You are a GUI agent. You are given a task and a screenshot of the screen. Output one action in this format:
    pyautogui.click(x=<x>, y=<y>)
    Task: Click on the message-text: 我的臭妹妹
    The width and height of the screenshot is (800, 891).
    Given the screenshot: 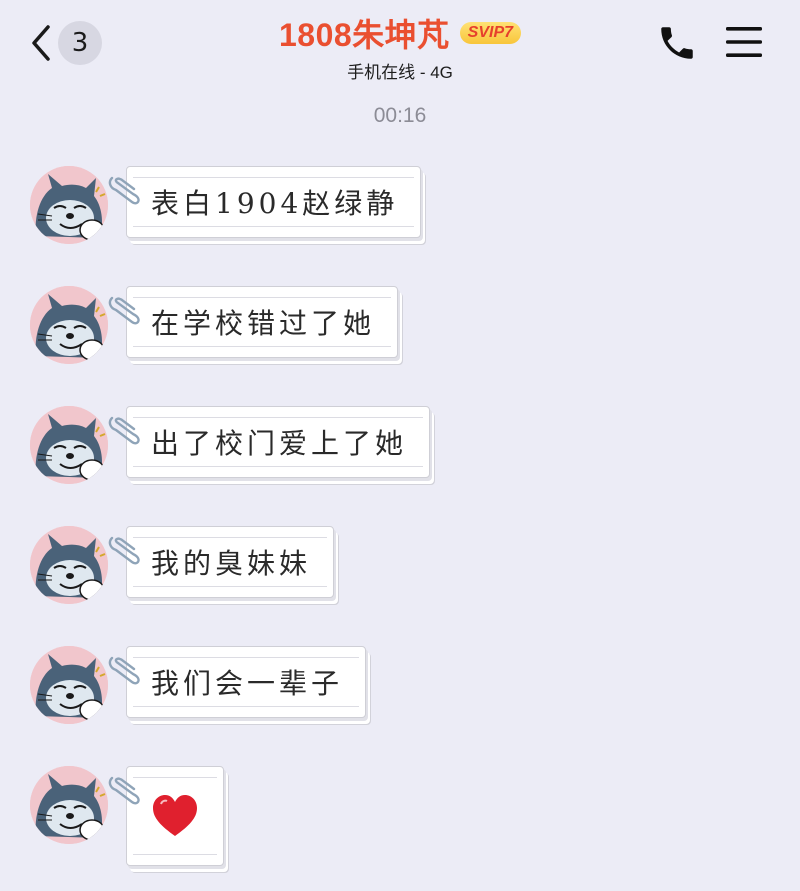 What is the action you would take?
    pyautogui.click(x=231, y=563)
    